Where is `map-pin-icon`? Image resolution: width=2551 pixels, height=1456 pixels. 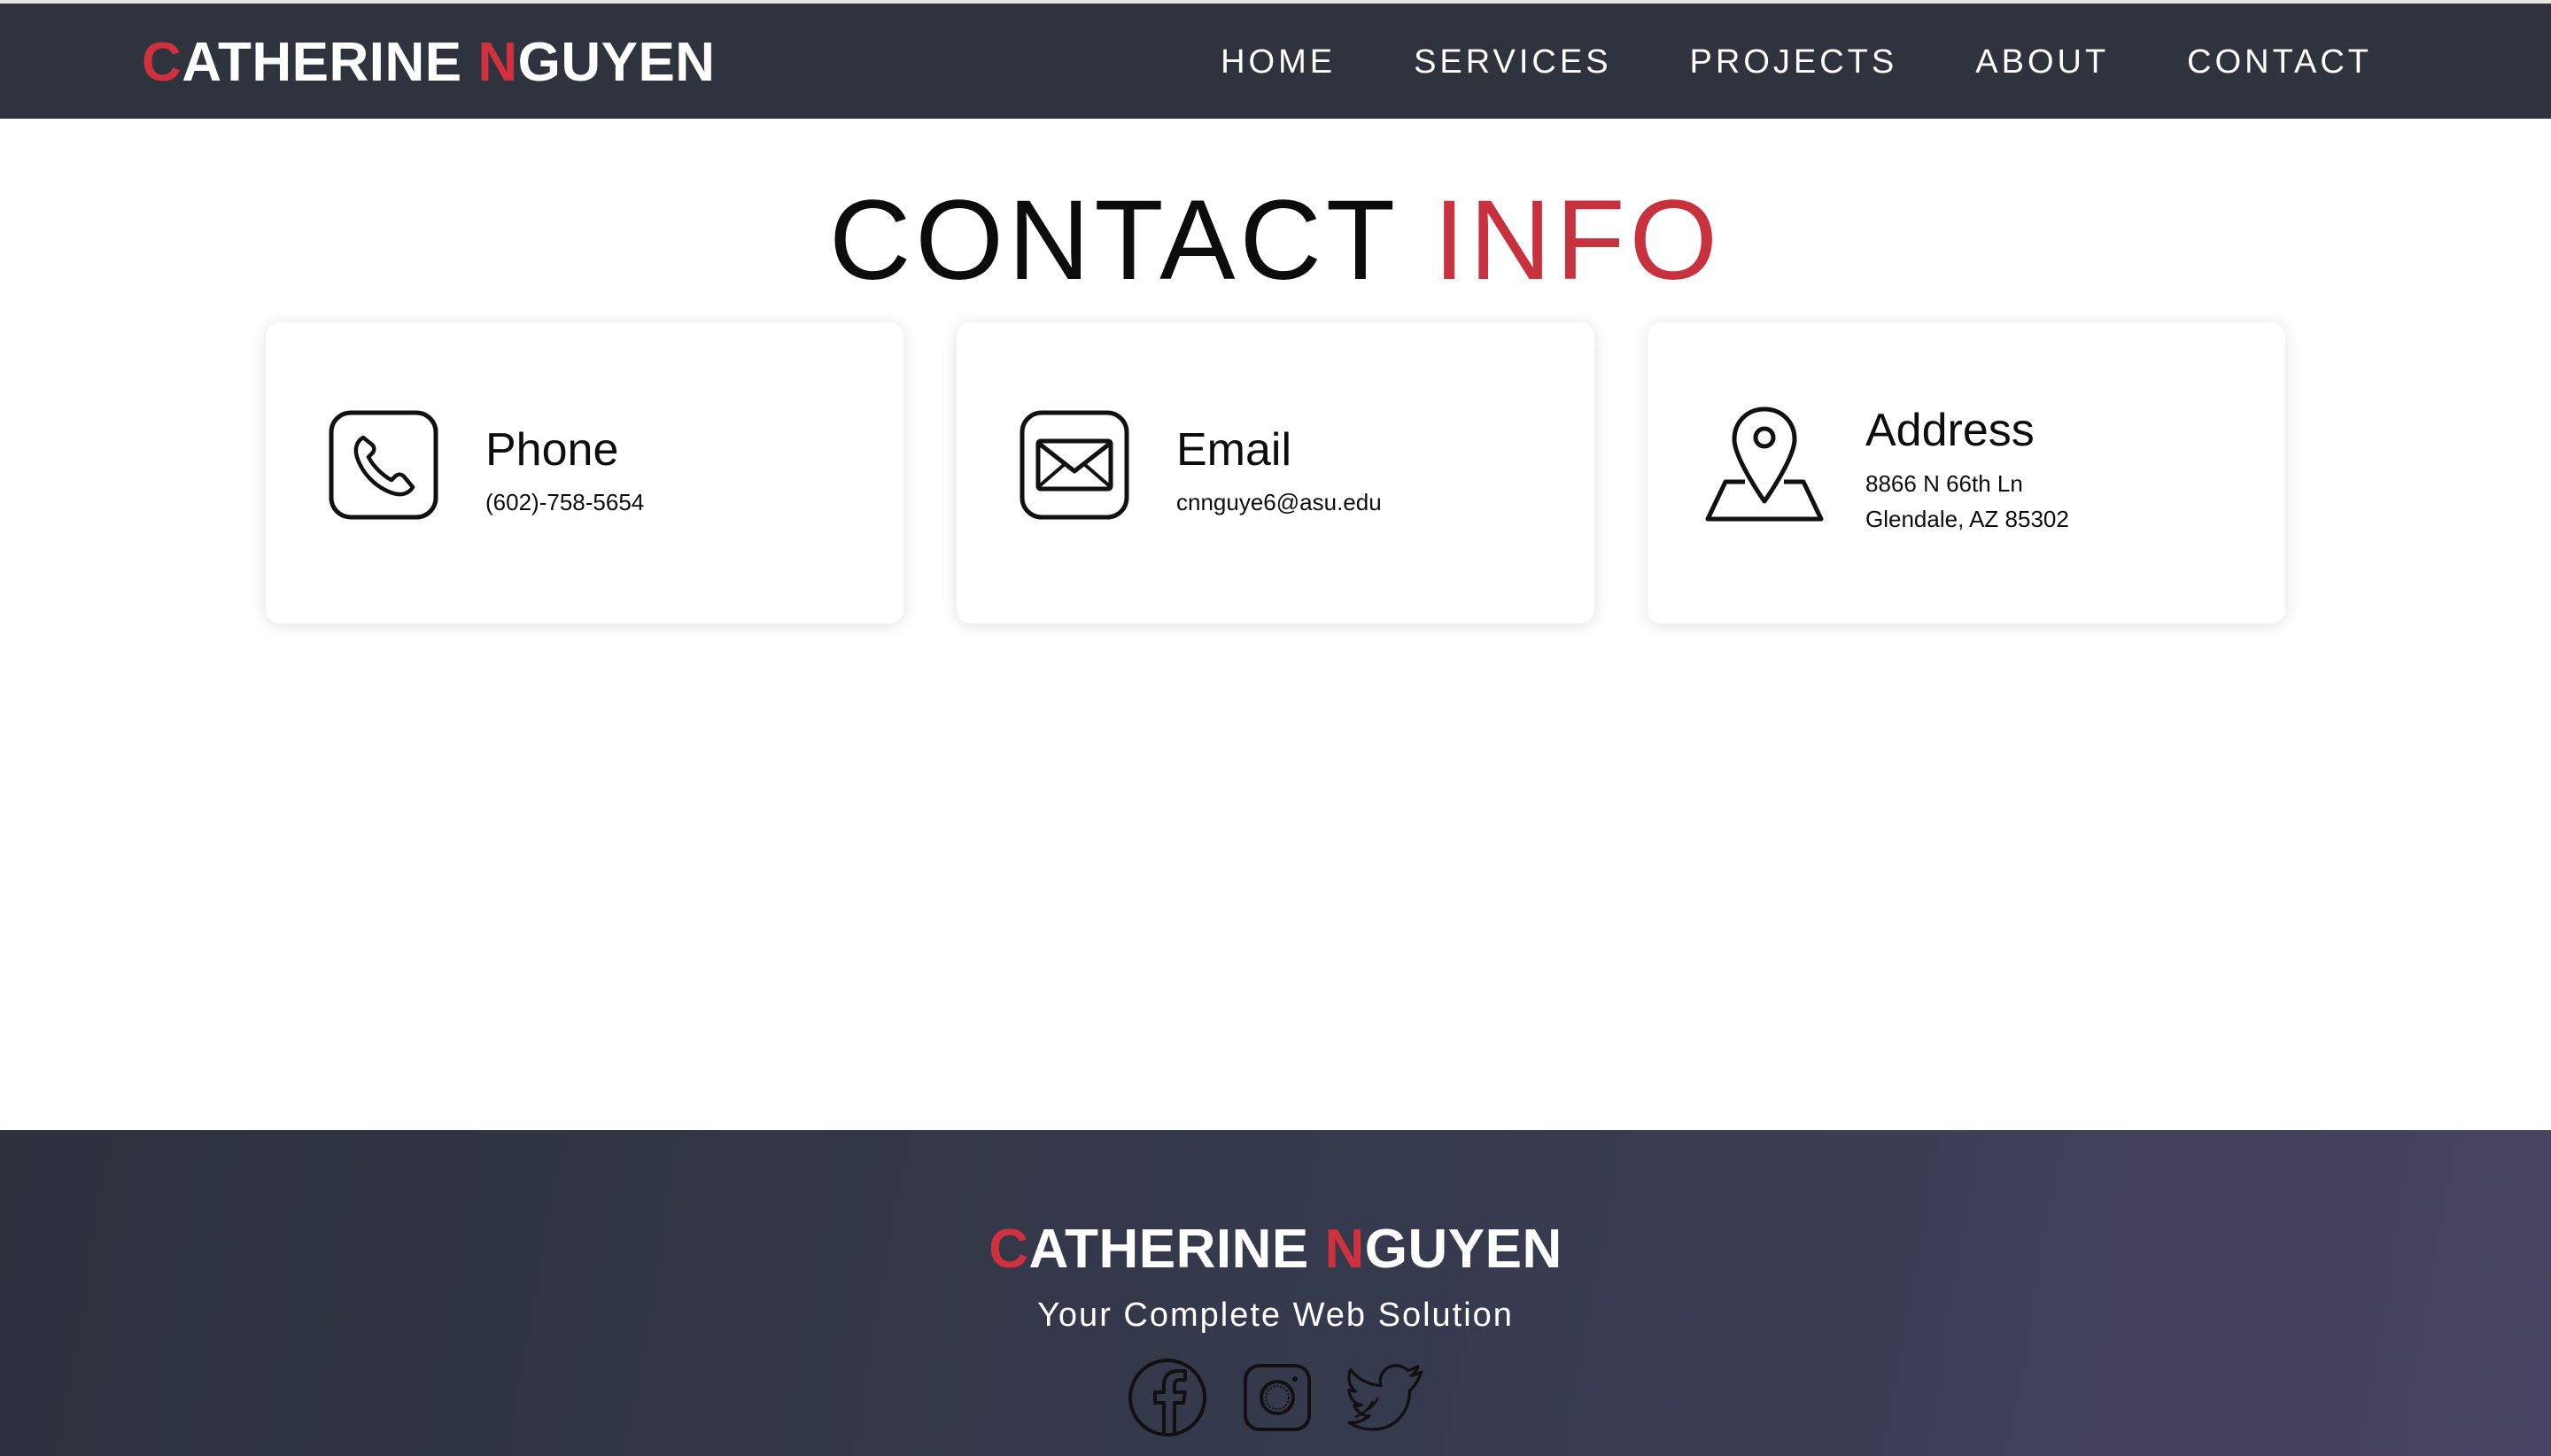 map-pin-icon is located at coordinates (1764, 464).